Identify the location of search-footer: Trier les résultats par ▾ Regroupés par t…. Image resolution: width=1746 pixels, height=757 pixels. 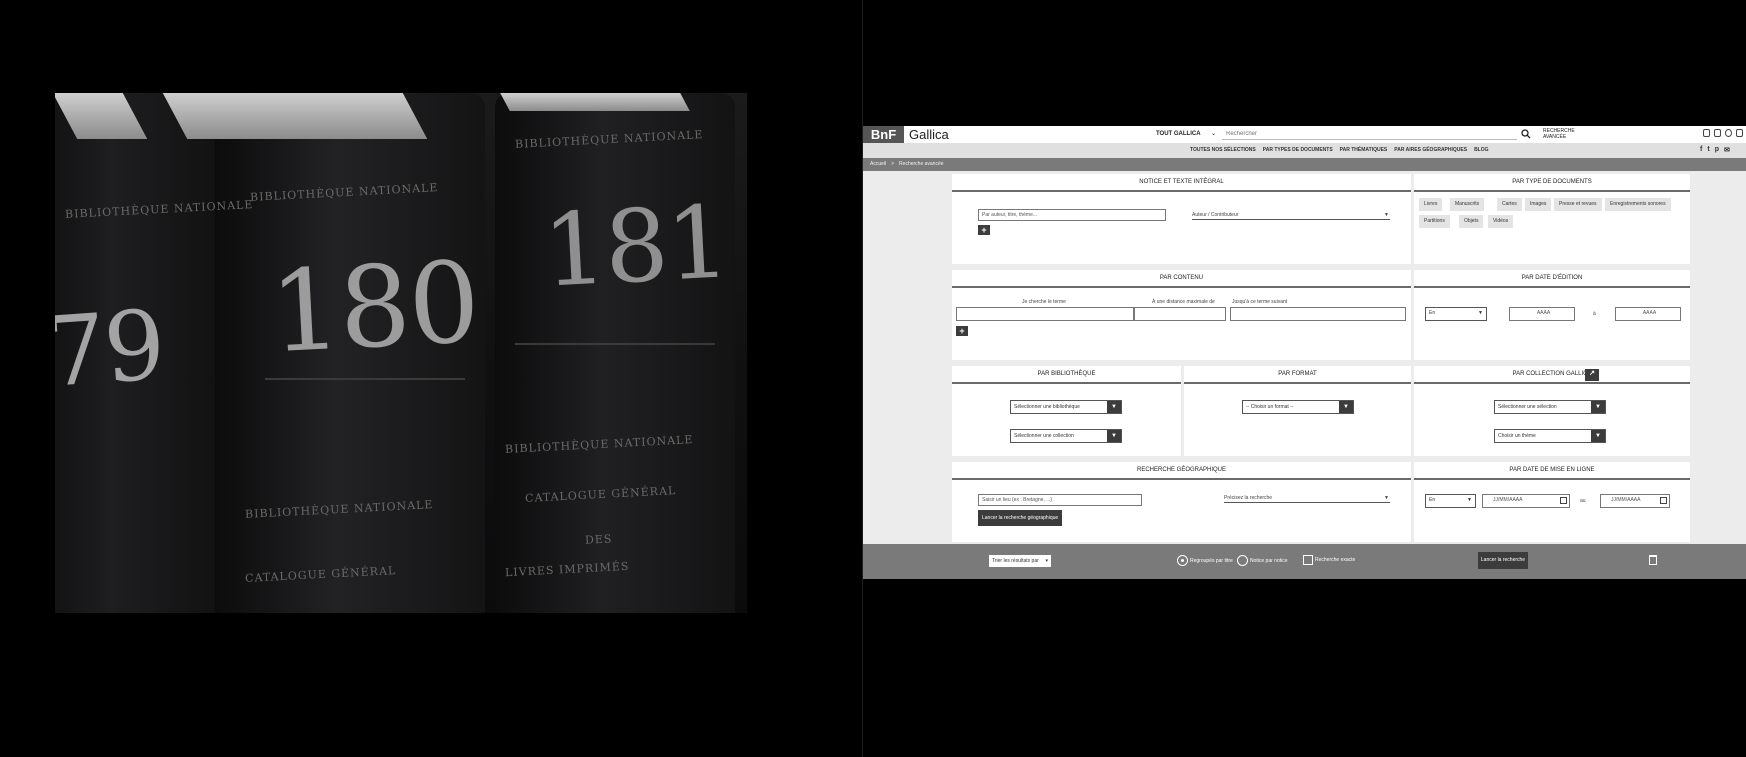
(1304, 561).